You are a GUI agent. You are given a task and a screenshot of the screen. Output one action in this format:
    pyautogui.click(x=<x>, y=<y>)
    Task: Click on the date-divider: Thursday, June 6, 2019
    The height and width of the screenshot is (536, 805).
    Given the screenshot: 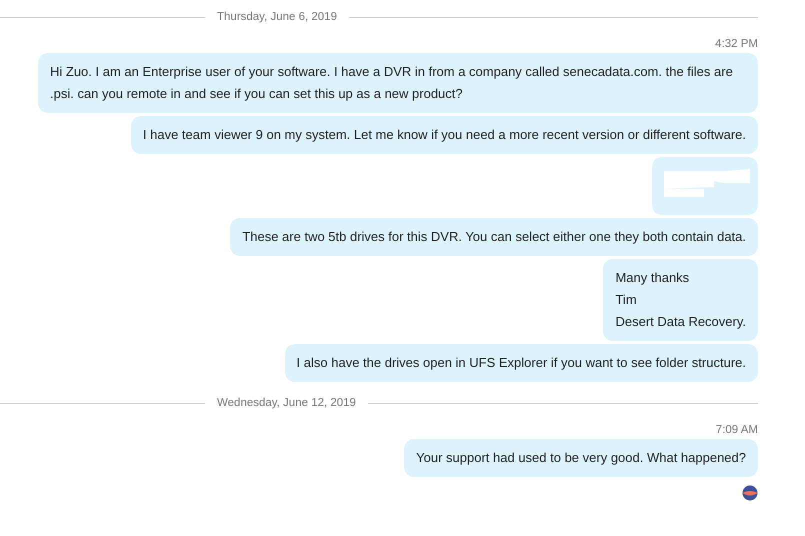 What is the action you would take?
    pyautogui.click(x=277, y=17)
    